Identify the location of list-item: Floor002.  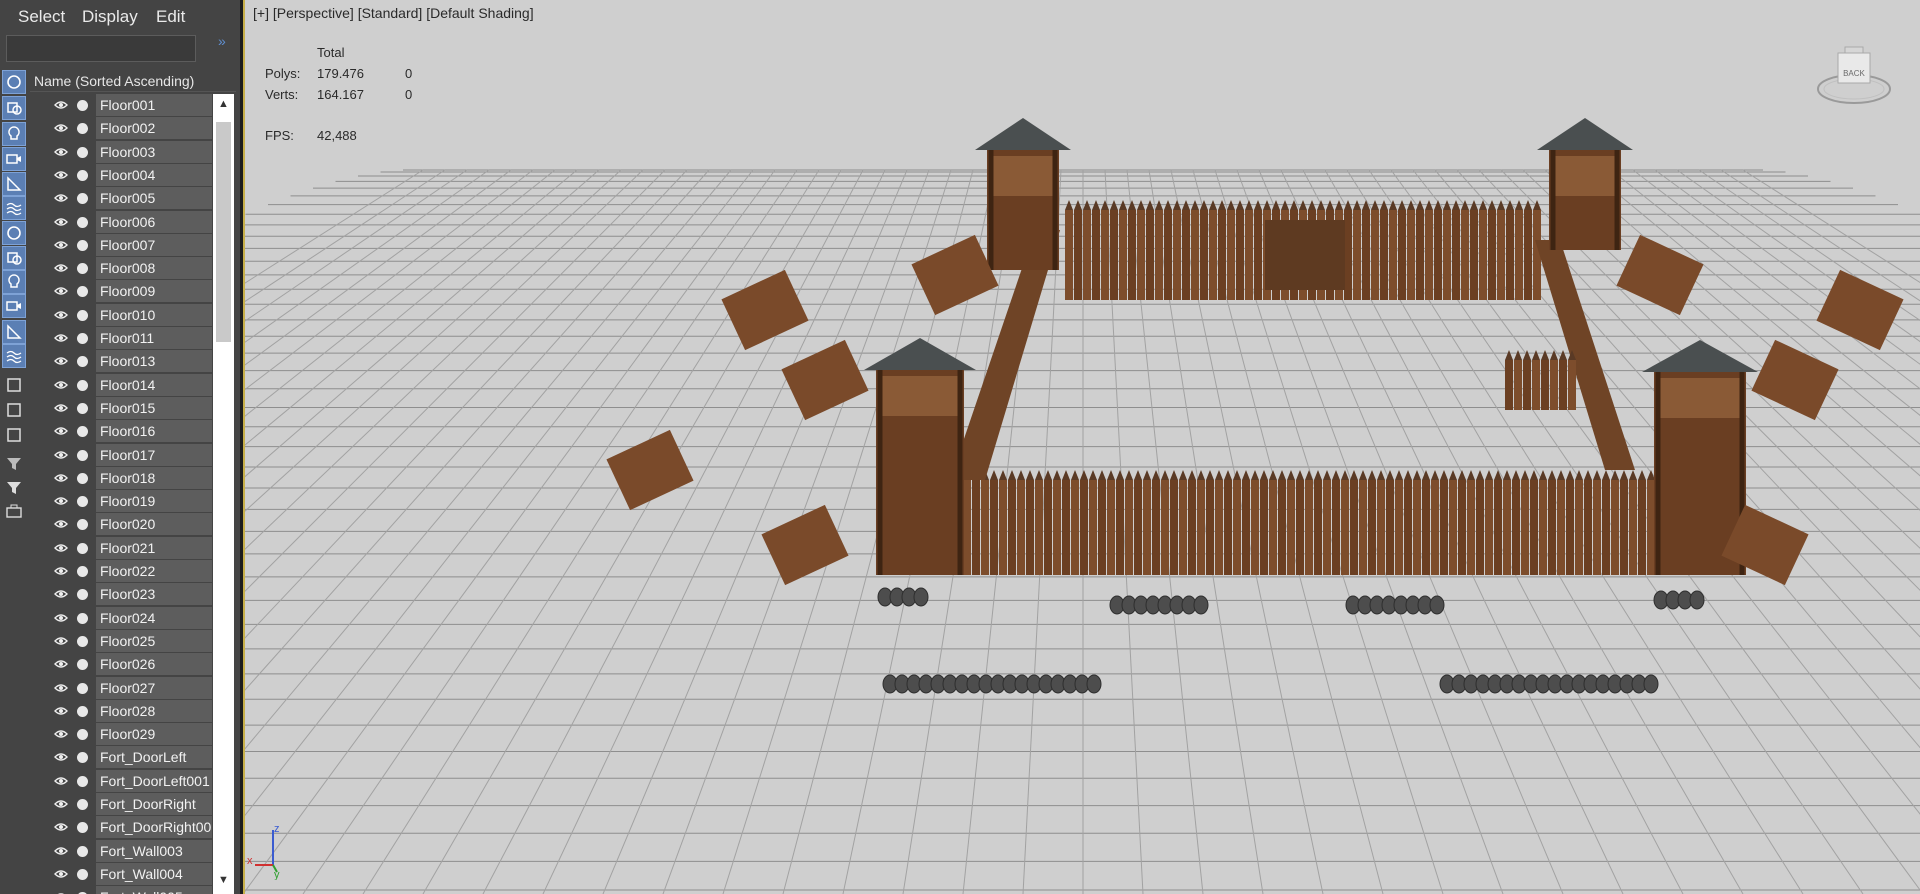
(121, 128).